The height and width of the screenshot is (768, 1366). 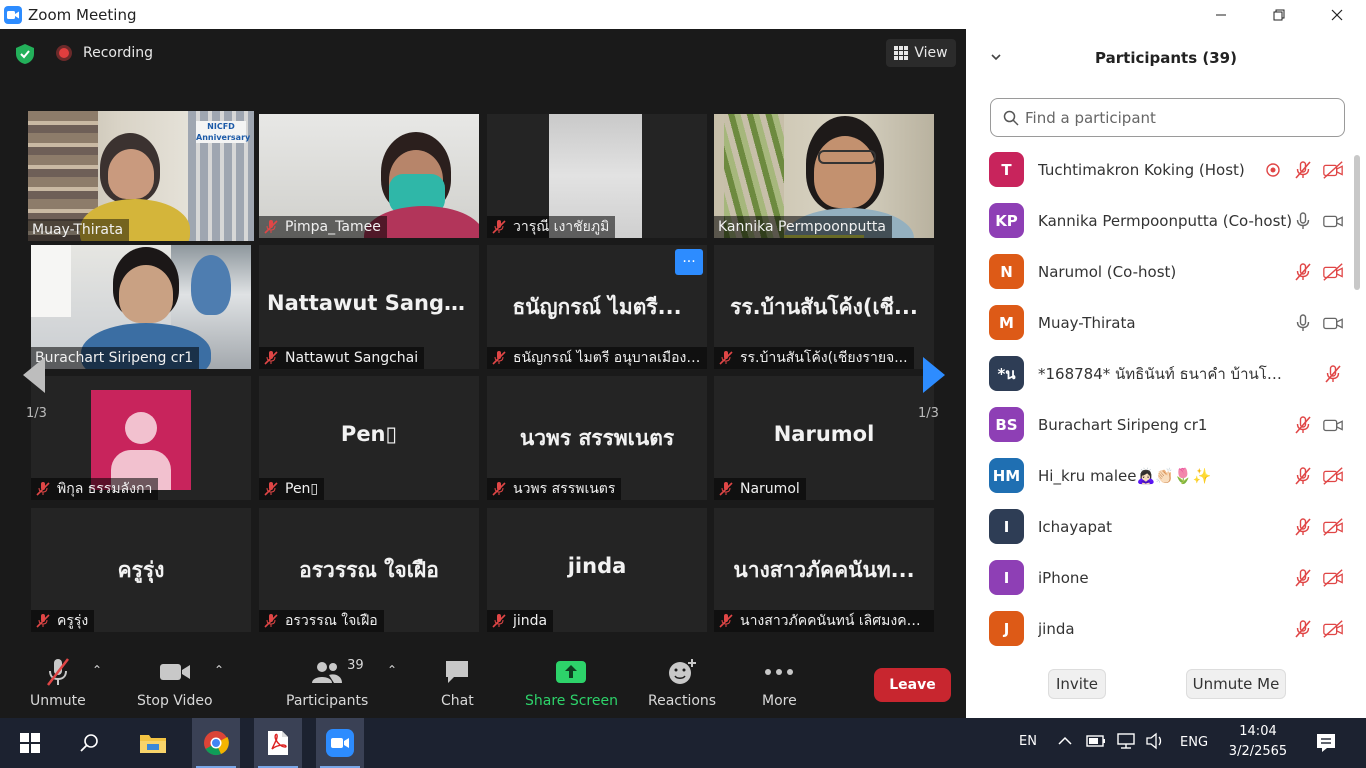 What do you see at coordinates (597, 570) in the screenshot?
I see `participant-tile: jinda jinda` at bounding box center [597, 570].